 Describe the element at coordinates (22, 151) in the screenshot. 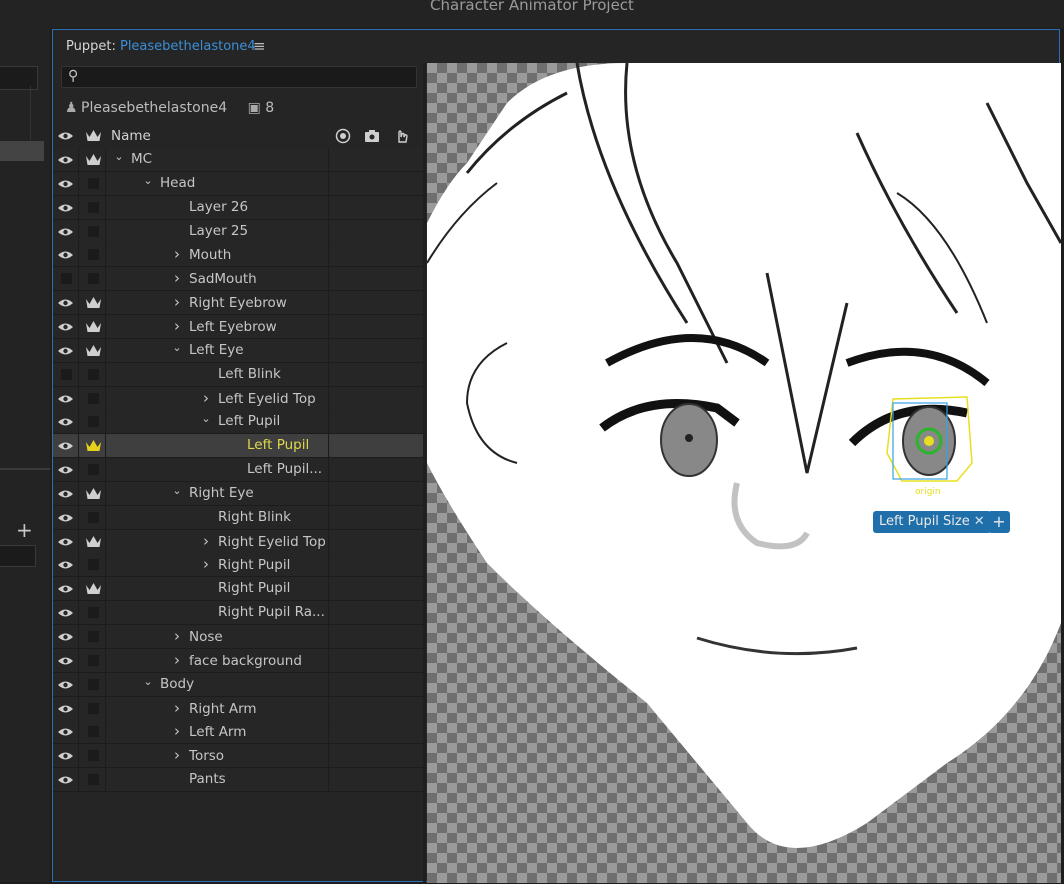

I see `left-panel-selected-item` at that location.